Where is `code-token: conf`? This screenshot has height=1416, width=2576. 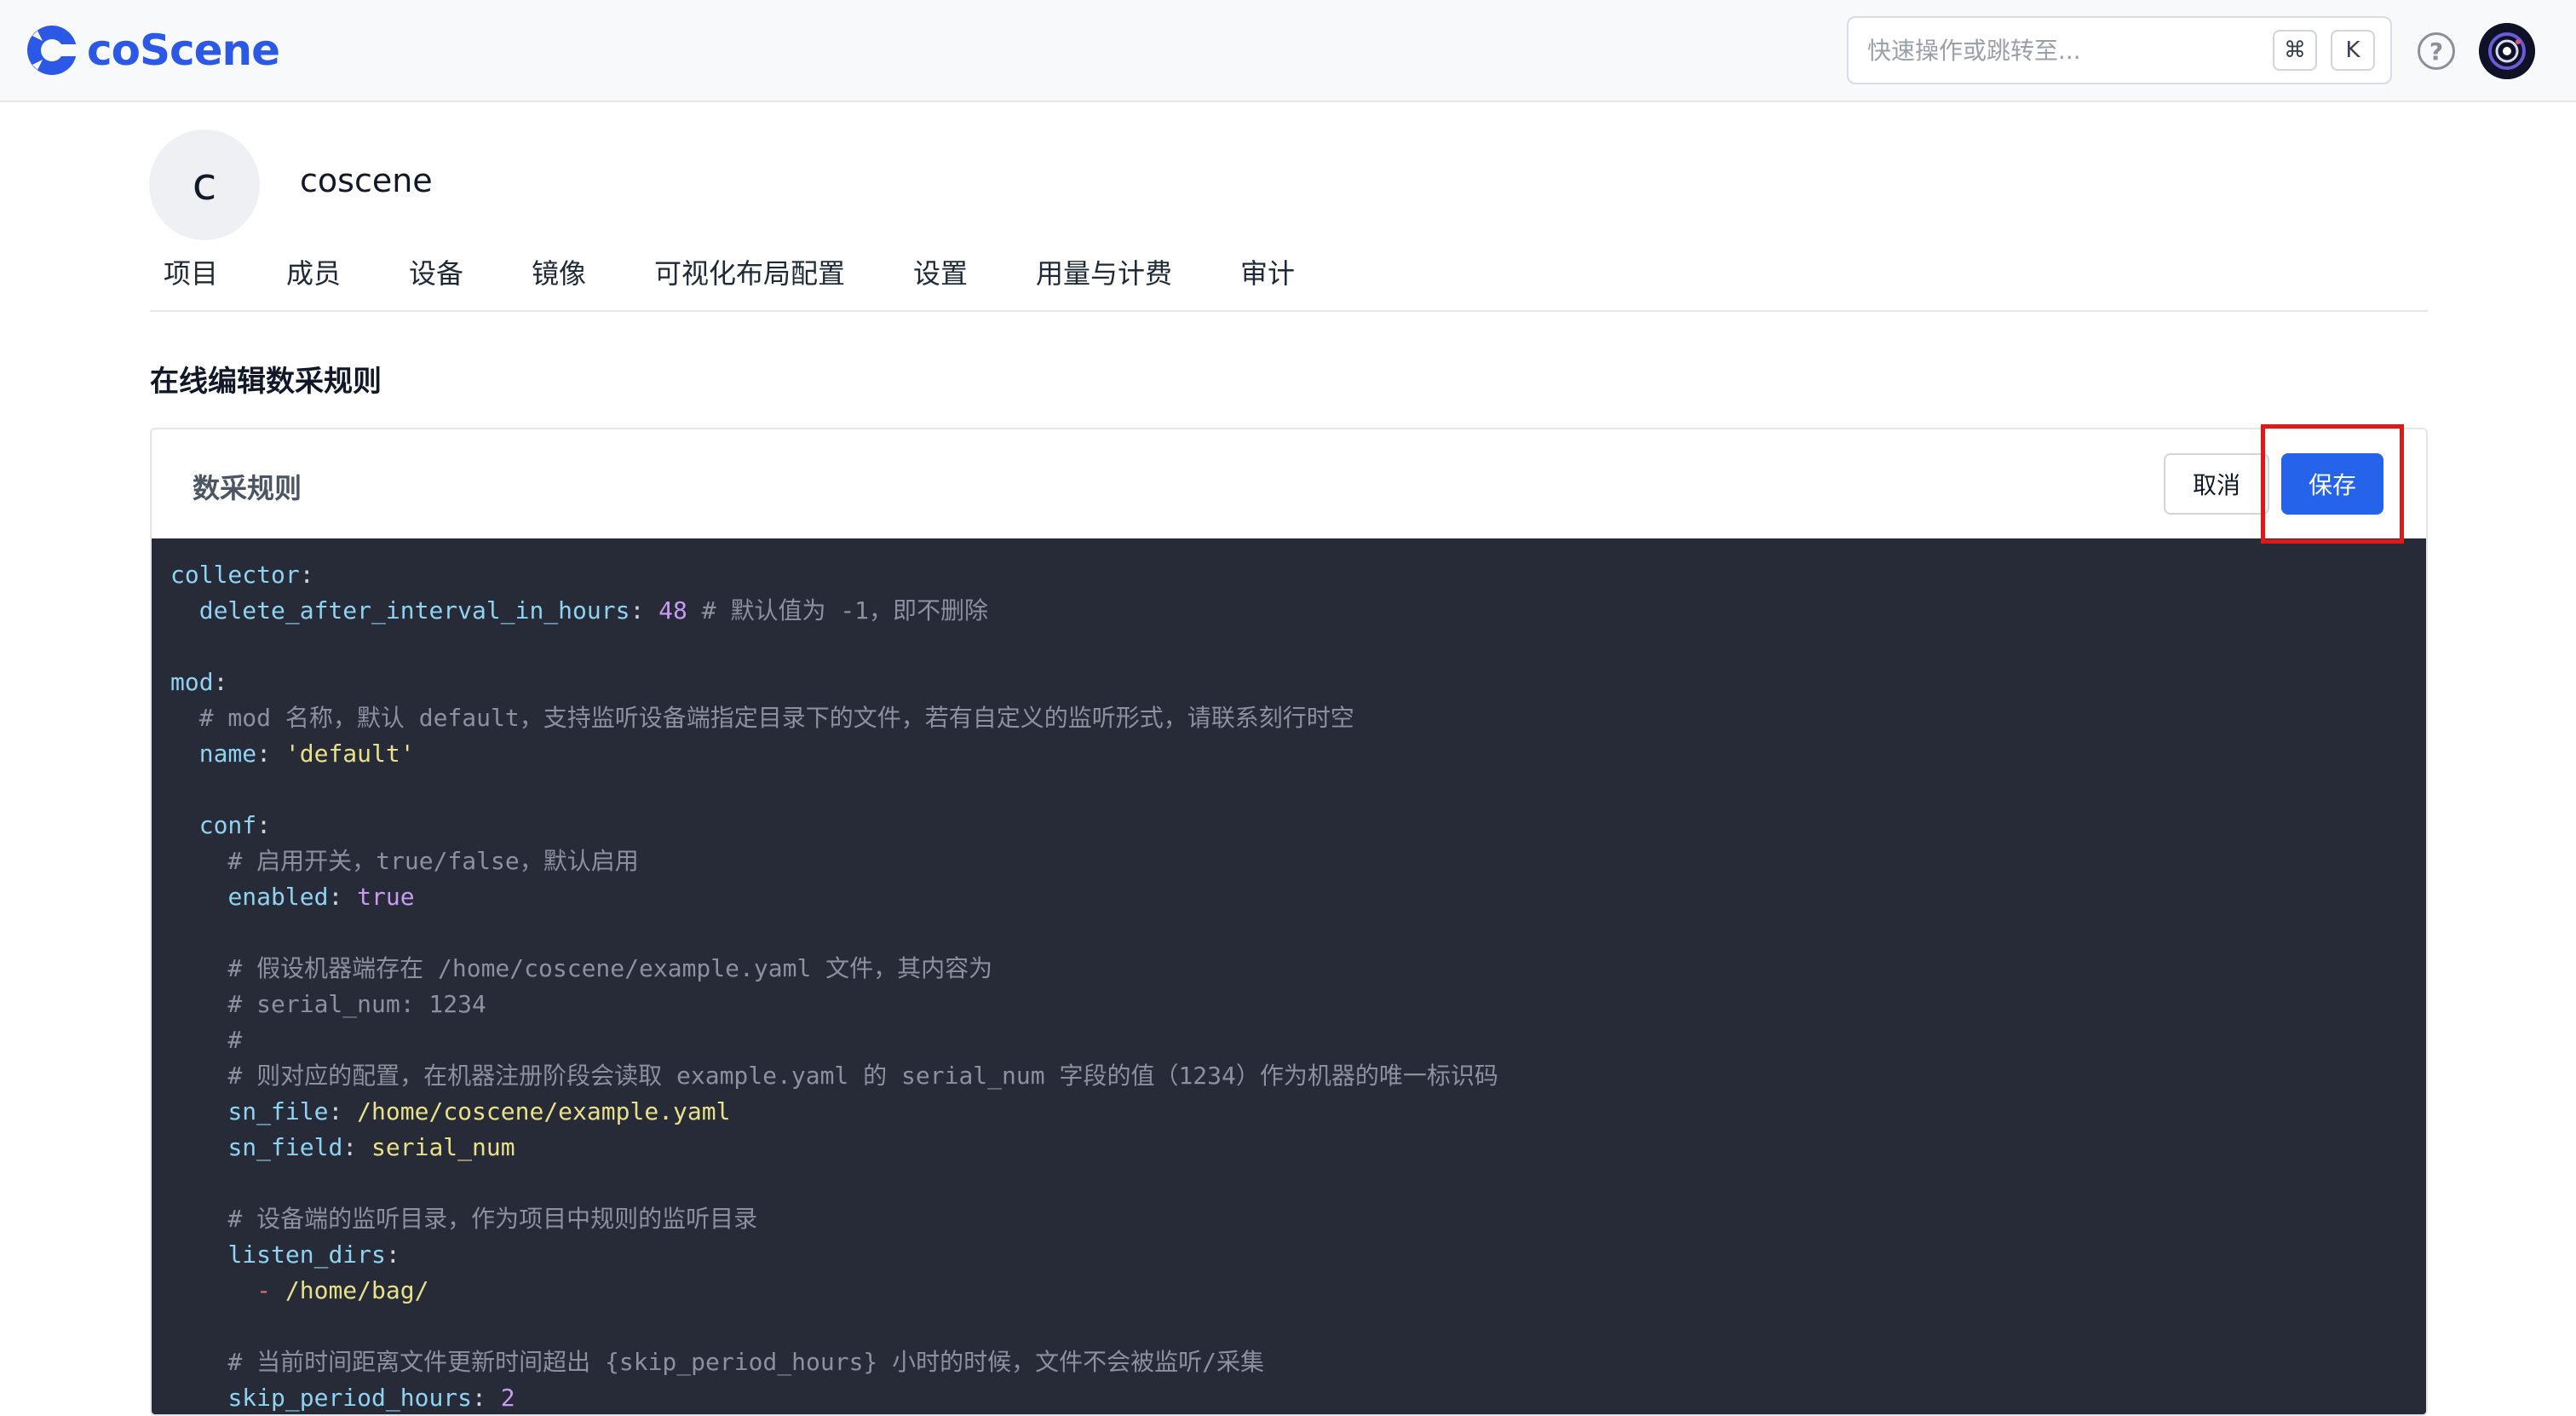 code-token: conf is located at coordinates (228, 825).